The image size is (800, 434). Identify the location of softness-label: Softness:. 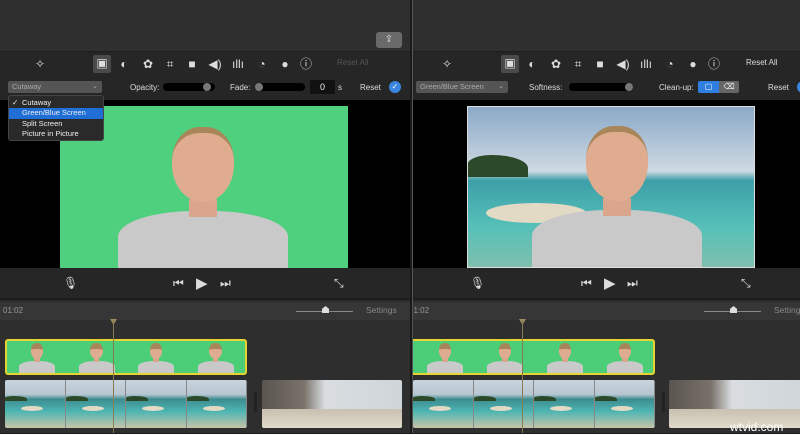
(546, 87).